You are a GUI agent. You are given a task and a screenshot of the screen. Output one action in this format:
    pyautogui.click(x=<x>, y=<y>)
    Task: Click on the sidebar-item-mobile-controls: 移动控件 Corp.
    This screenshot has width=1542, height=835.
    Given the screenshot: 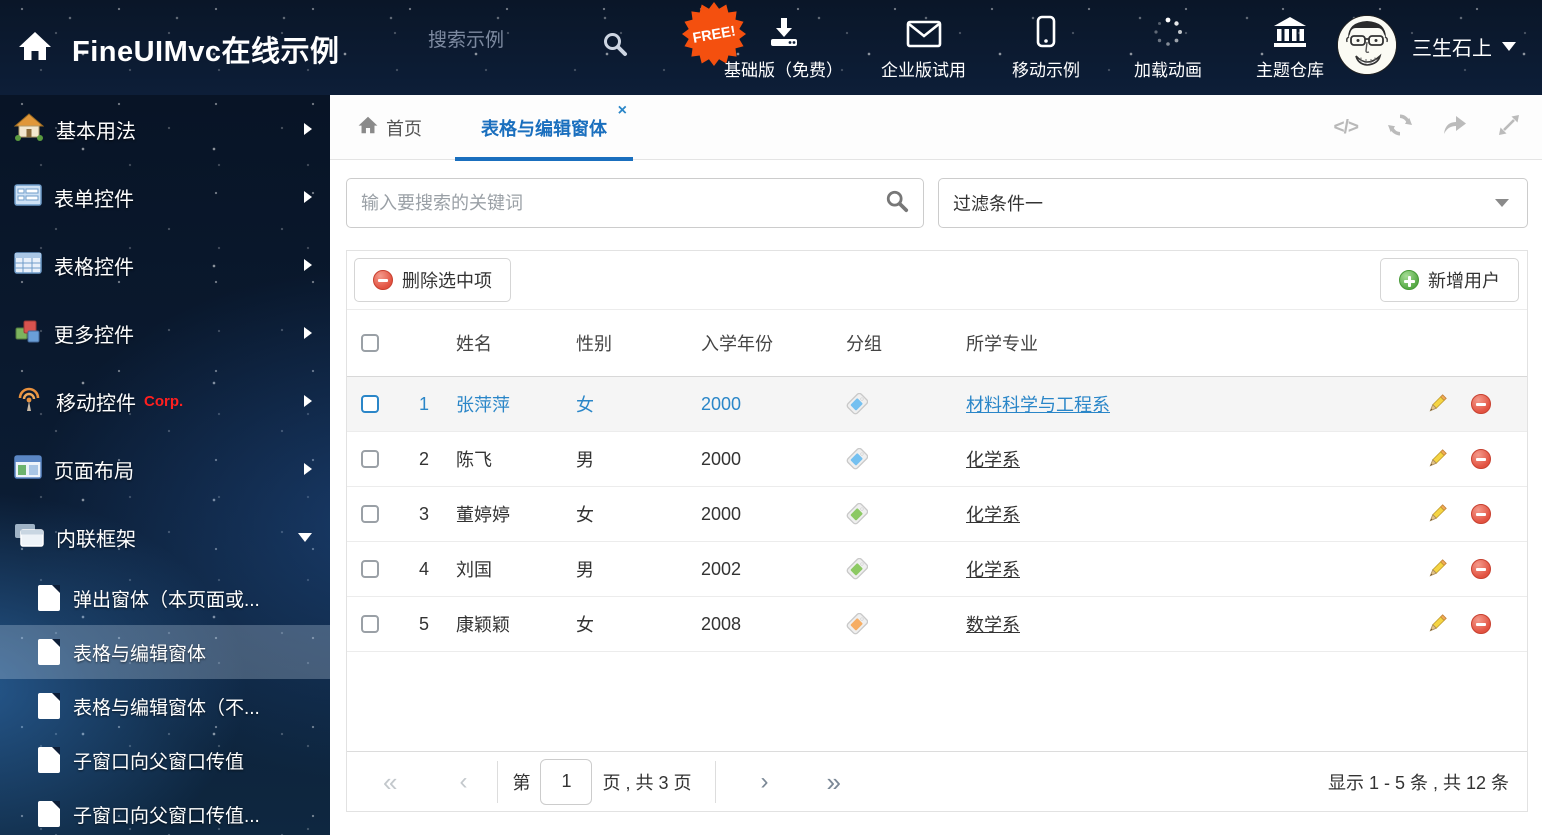 What is the action you would take?
    pyautogui.click(x=165, y=401)
    